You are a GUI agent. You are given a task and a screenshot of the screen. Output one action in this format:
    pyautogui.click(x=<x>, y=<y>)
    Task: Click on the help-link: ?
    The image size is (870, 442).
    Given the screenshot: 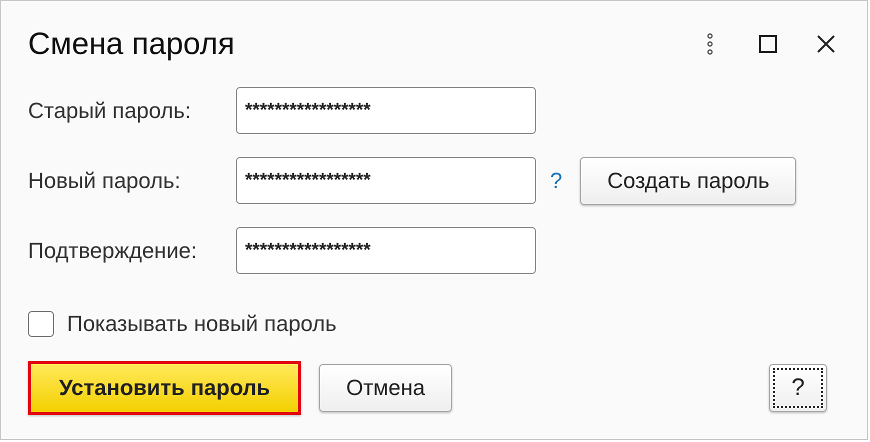 What is the action you would take?
    pyautogui.click(x=556, y=181)
    